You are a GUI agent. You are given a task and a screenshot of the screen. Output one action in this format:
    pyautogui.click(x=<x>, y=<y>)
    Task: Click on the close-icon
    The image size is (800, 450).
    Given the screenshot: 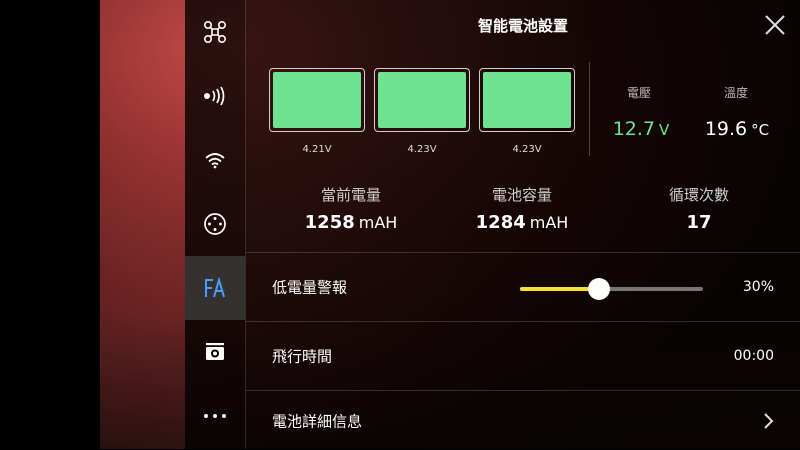 What is the action you would take?
    pyautogui.click(x=775, y=25)
    